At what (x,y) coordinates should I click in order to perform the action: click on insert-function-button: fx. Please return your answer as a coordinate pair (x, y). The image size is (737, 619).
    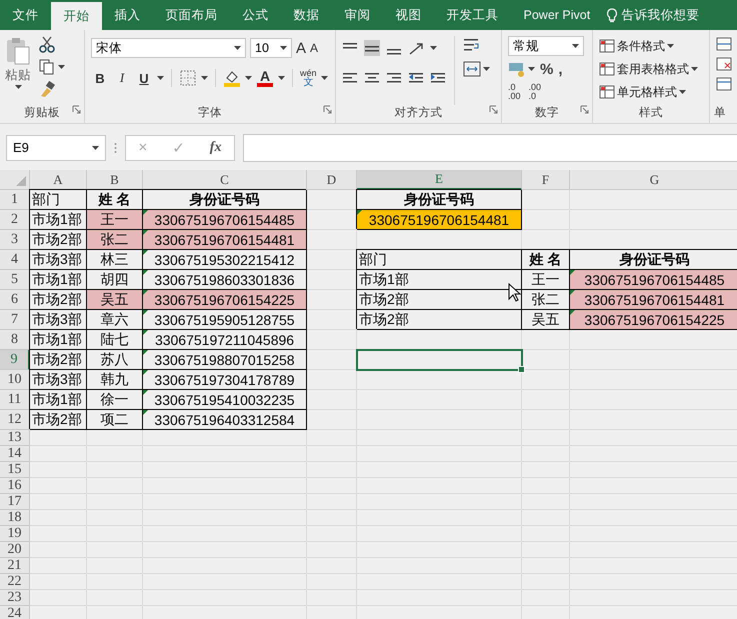
    Looking at the image, I should click on (216, 148).